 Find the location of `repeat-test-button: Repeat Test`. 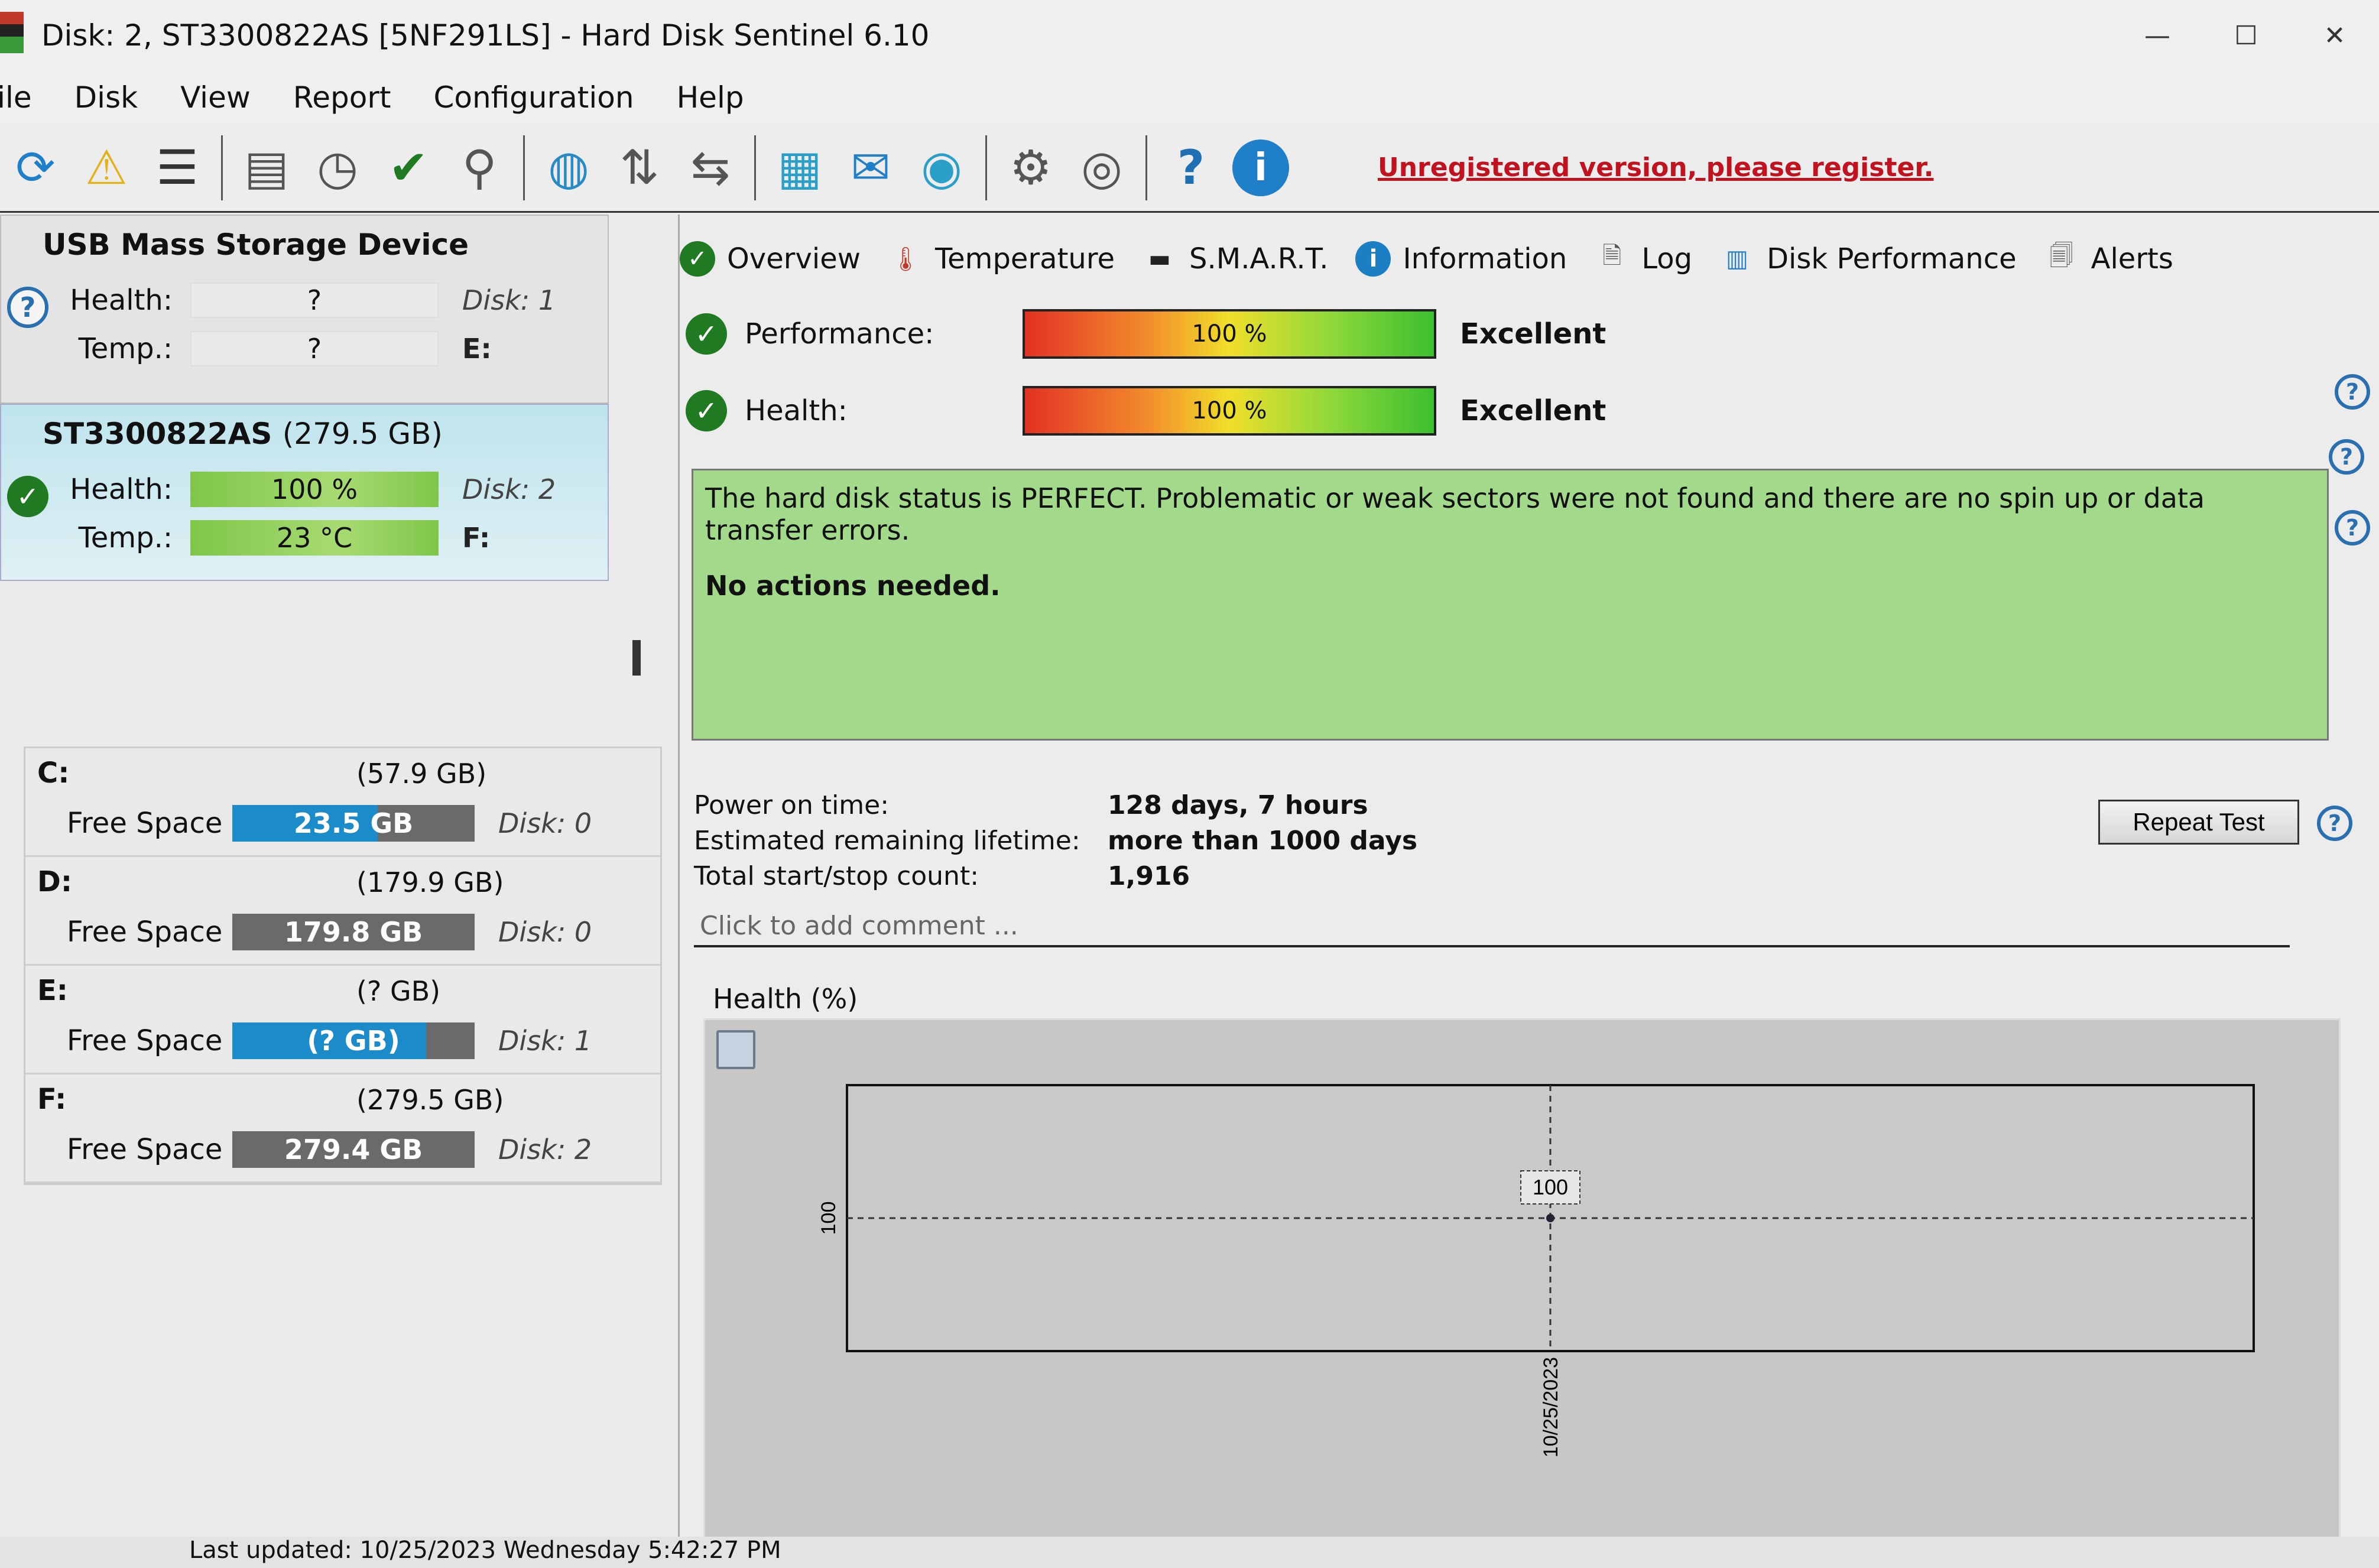

repeat-test-button: Repeat Test is located at coordinates (2198, 822).